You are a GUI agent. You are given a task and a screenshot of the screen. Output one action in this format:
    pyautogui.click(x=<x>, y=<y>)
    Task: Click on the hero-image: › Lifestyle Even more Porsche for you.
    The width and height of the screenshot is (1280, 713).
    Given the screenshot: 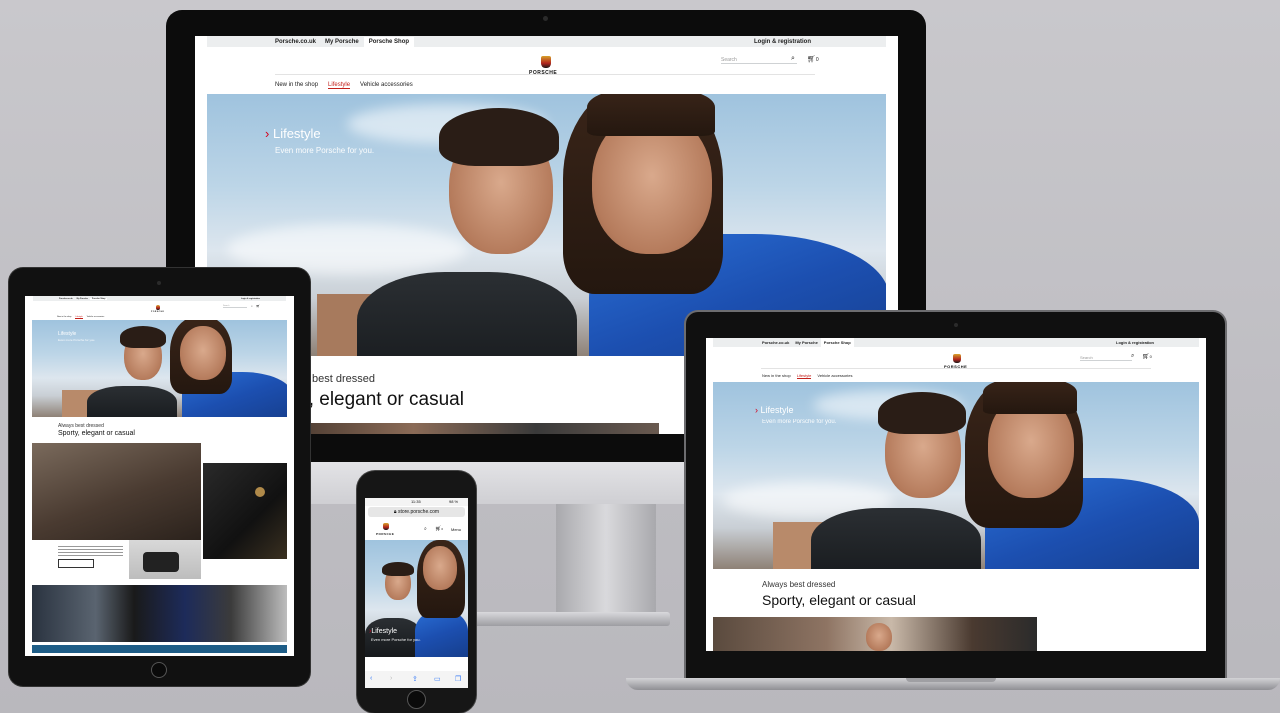 What is the action you would take?
    pyautogui.click(x=956, y=475)
    